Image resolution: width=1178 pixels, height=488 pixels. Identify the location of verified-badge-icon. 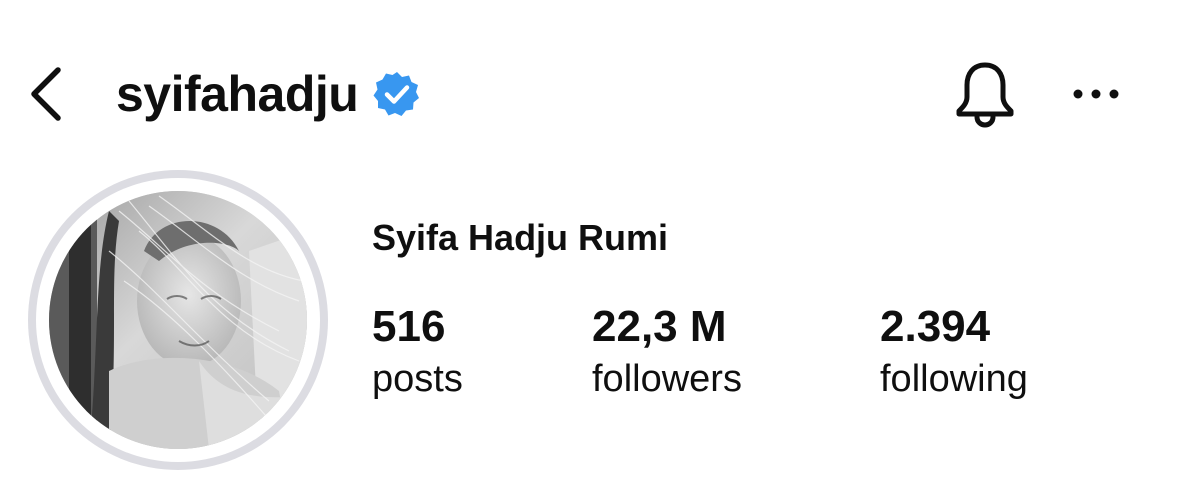
(397, 94).